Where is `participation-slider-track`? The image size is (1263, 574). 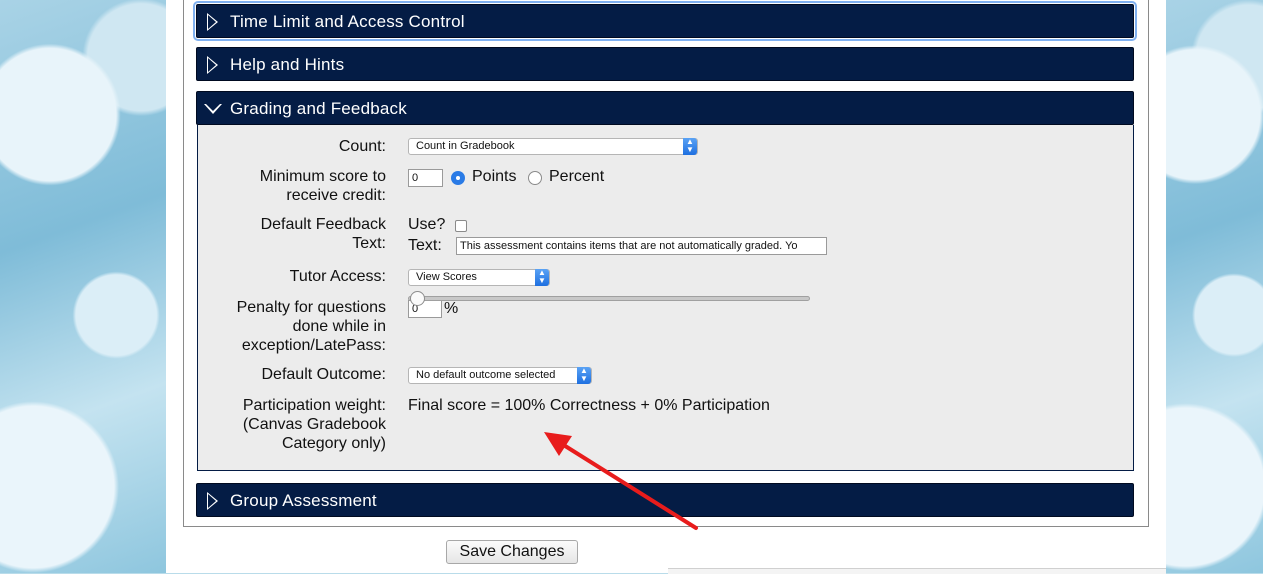 participation-slider-track is located at coordinates (609, 298).